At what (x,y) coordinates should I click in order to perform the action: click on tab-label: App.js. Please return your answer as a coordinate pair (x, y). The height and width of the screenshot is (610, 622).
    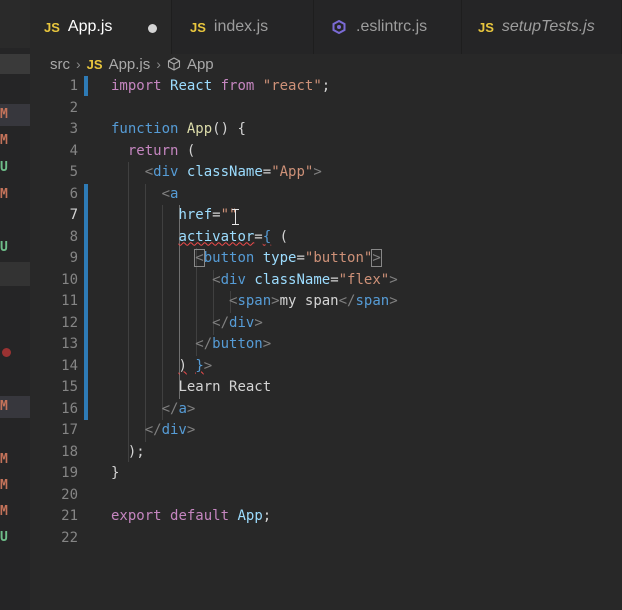
    Looking at the image, I should click on (90, 26).